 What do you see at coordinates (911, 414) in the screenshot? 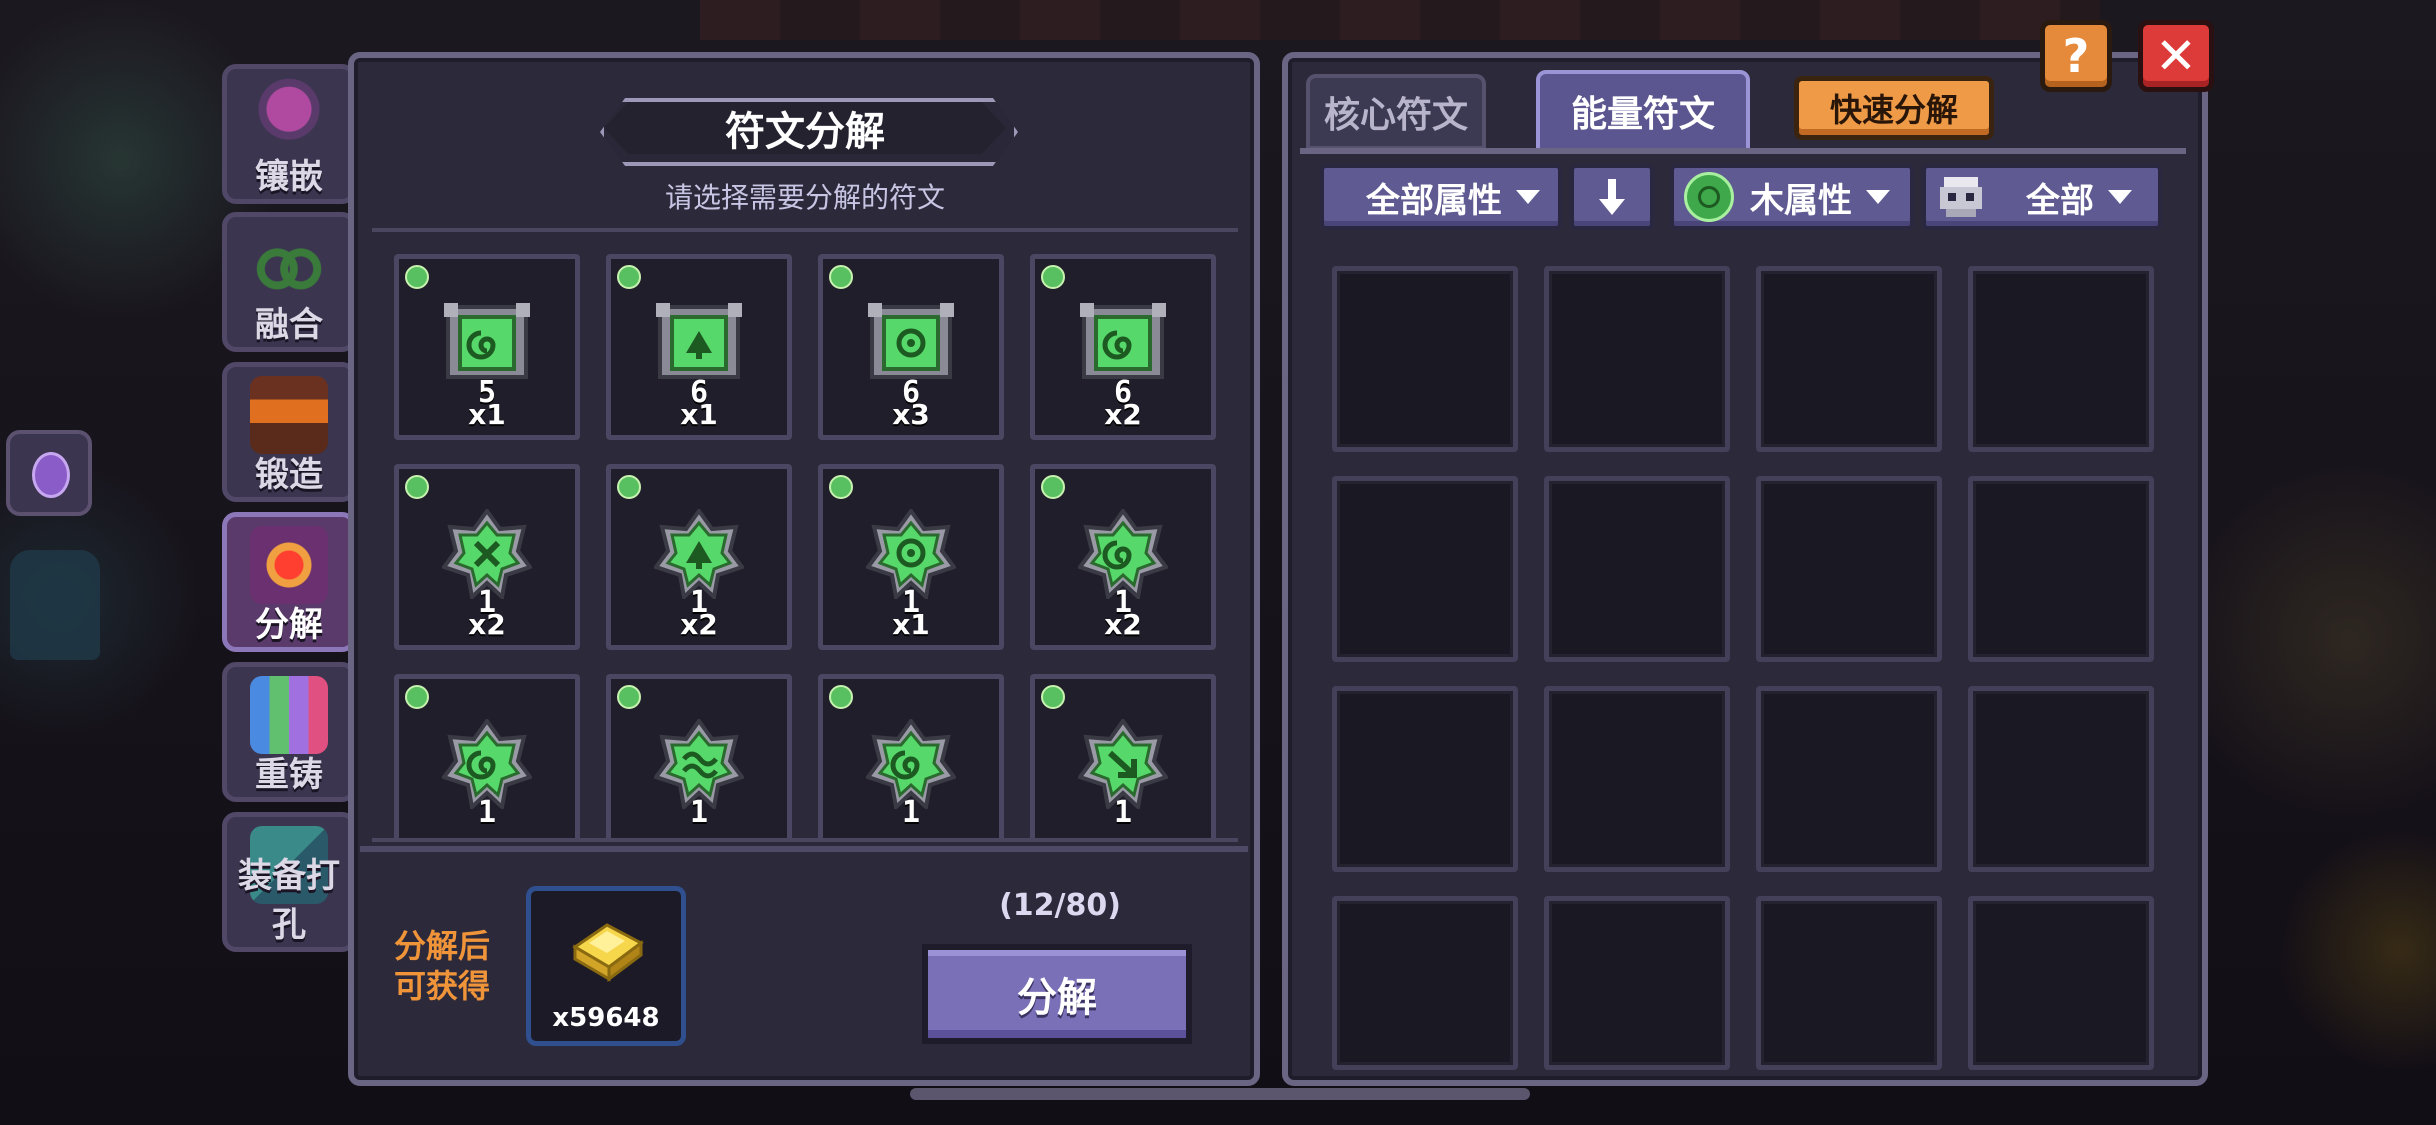
I see `rune-quantity: x3` at bounding box center [911, 414].